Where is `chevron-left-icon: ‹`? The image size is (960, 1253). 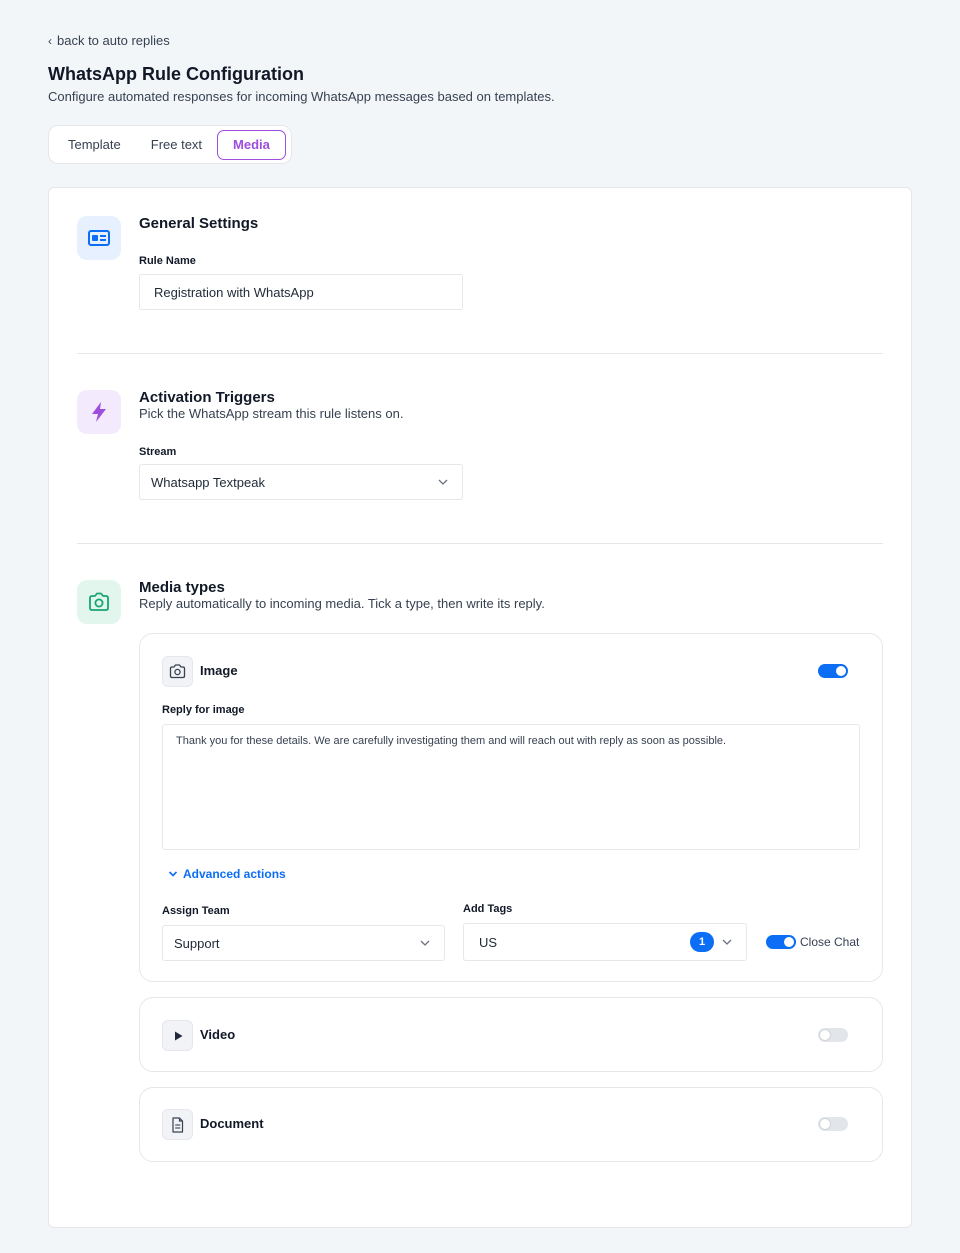 chevron-left-icon: ‹ is located at coordinates (50, 40).